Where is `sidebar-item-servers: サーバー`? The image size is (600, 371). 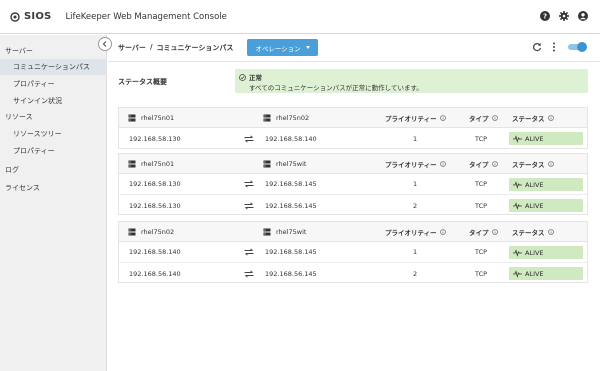
sidebar-item-servers: サーバー is located at coordinates (53, 51).